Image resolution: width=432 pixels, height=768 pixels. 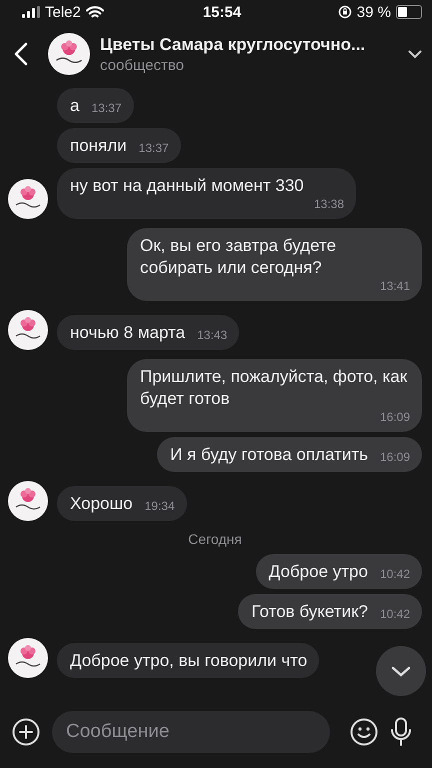 I want to click on microphone-icon, so click(x=401, y=732).